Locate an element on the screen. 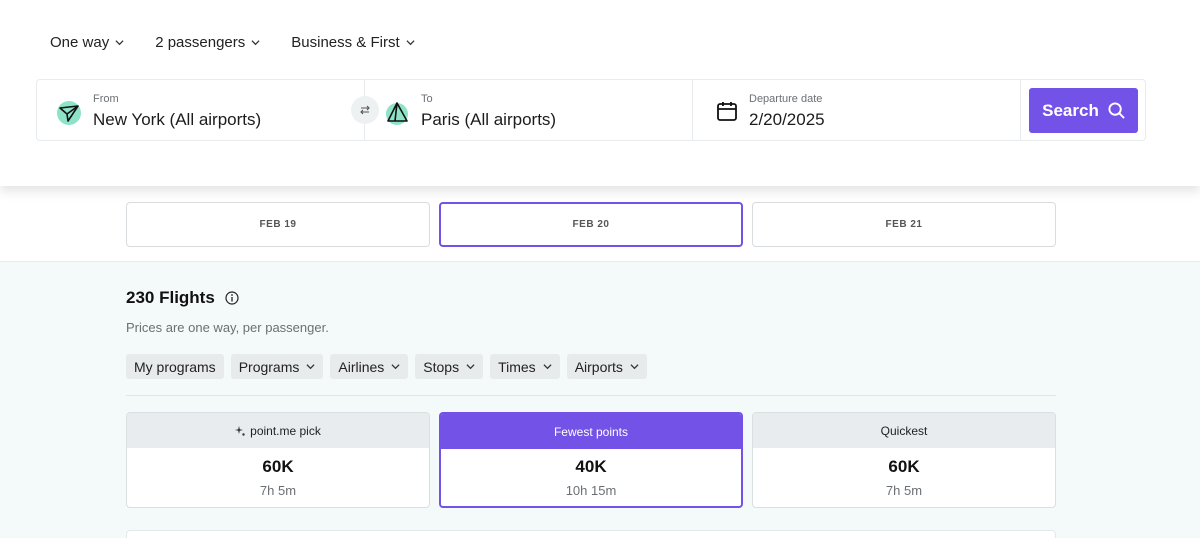  from-field: From New York (All airports) is located at coordinates (208, 110).